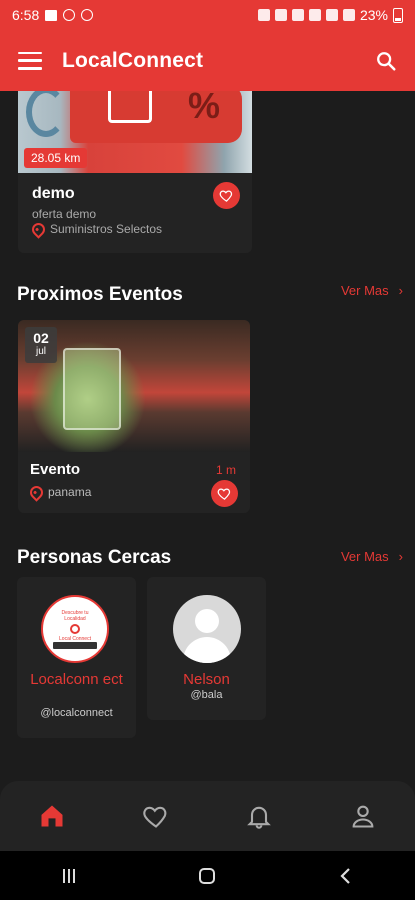 The height and width of the screenshot is (900, 415). I want to click on event-title: Evento, so click(55, 469).